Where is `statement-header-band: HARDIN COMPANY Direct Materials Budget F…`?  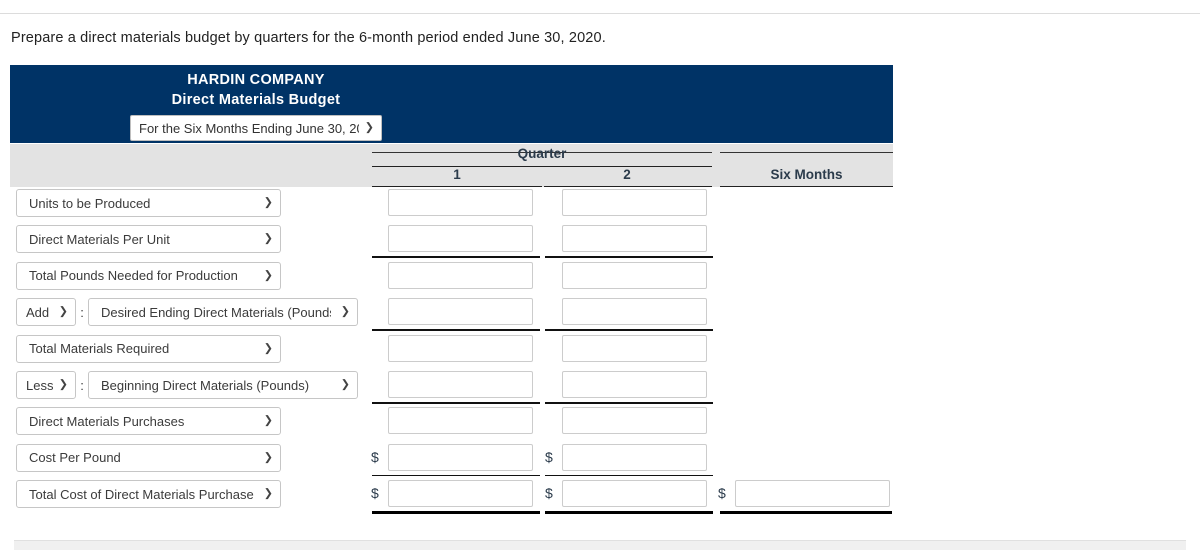
statement-header-band: HARDIN COMPANY Direct Materials Budget F… is located at coordinates (451, 104).